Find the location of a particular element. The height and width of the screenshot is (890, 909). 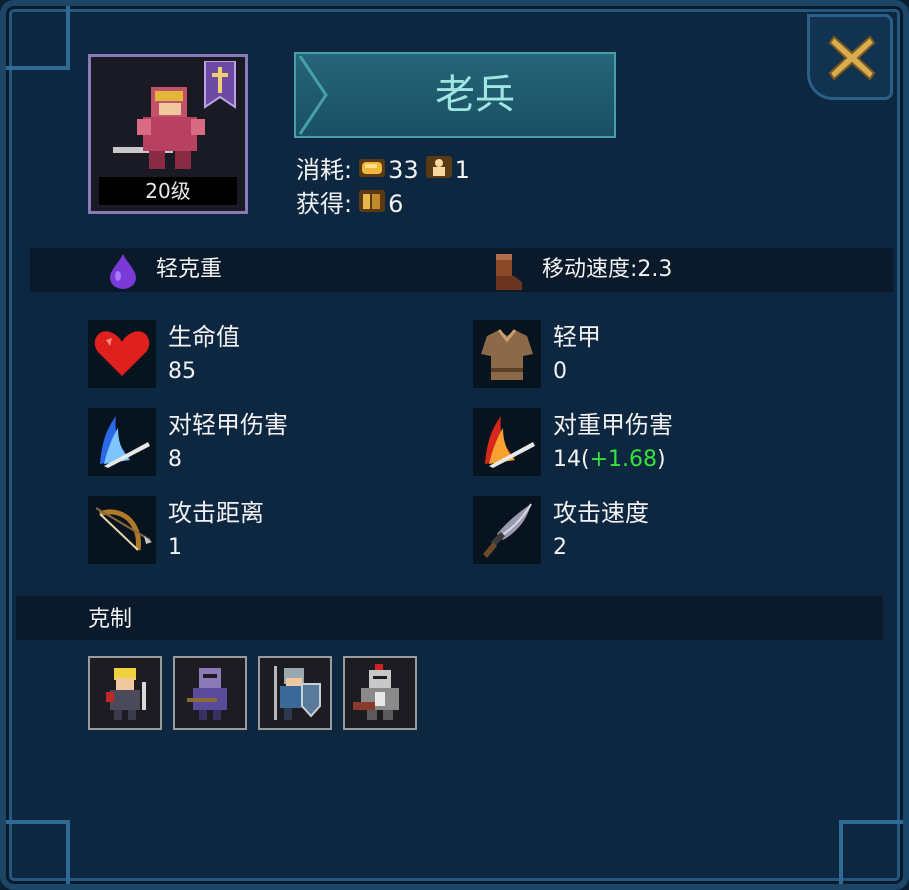

close-icon is located at coordinates (852, 58).